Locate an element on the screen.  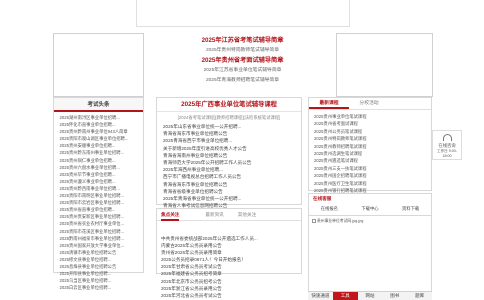
focus-news-item: 2025年浙江省公务员录用公告 is located at coordinates (229, 288).